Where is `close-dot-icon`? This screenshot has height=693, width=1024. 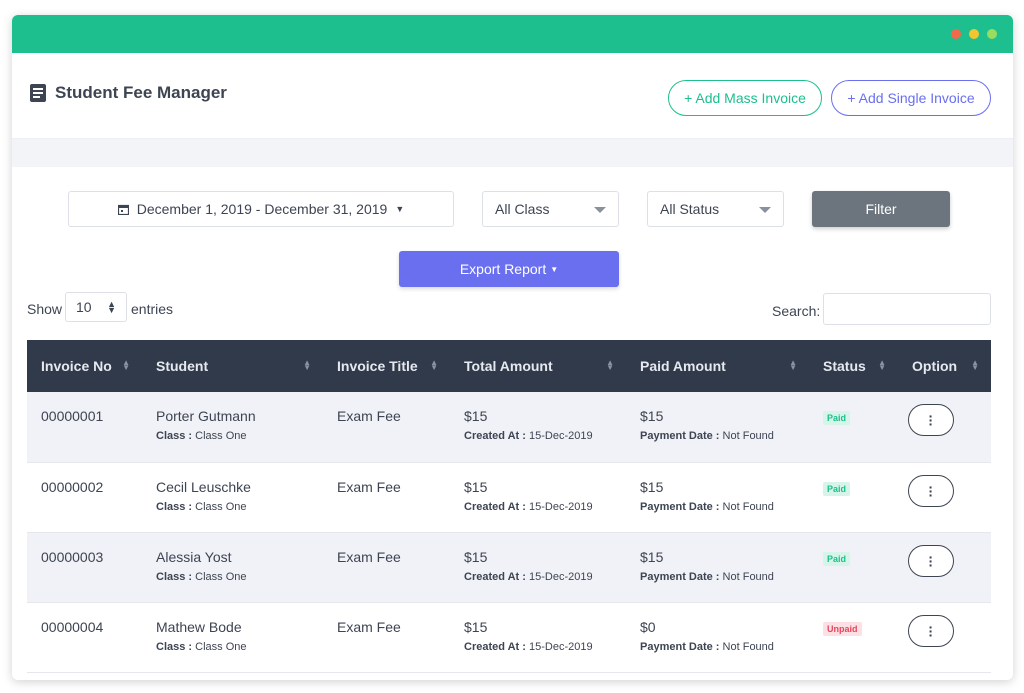 close-dot-icon is located at coordinates (956, 34).